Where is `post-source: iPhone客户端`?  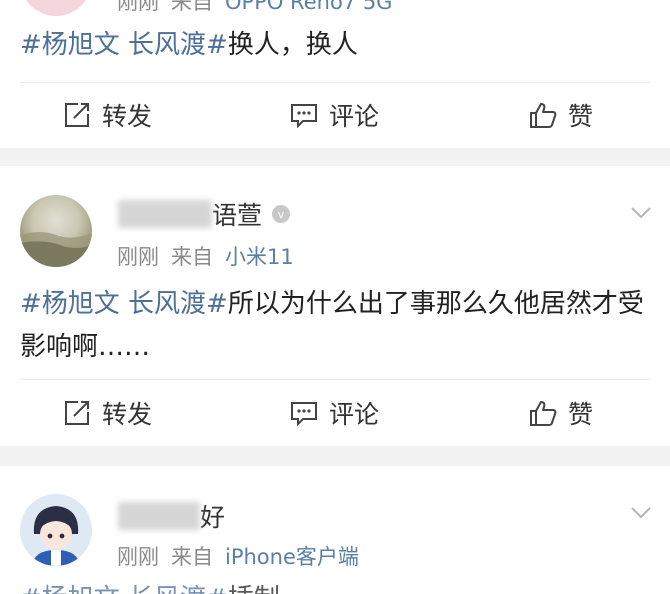 post-source: iPhone客户端 is located at coordinates (292, 557).